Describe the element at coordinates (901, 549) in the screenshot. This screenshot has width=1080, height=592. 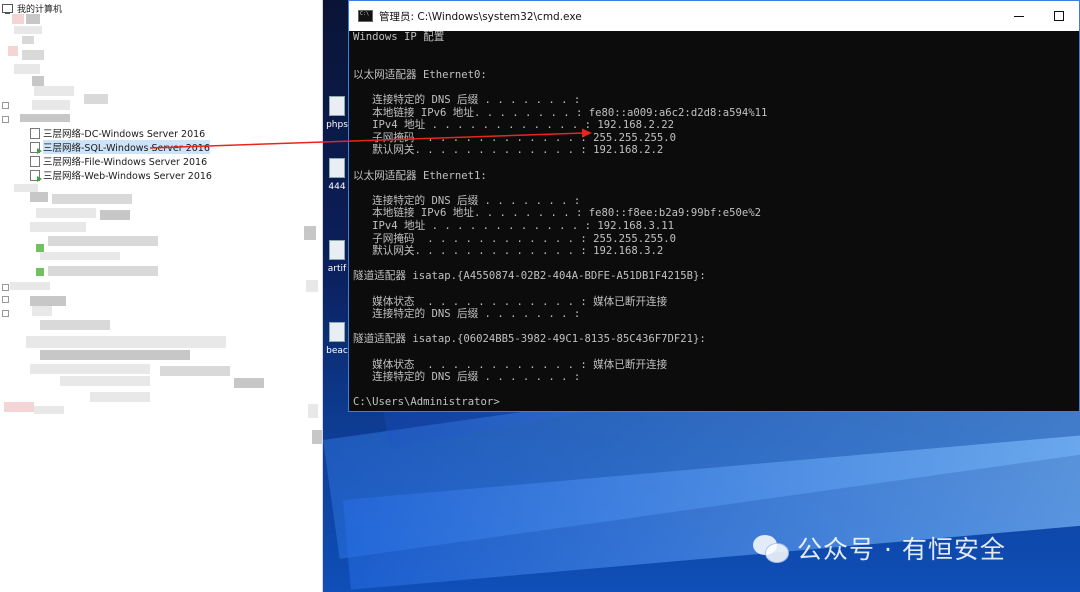
I see `watermark-text: 公众号 · 有恒安全` at that location.